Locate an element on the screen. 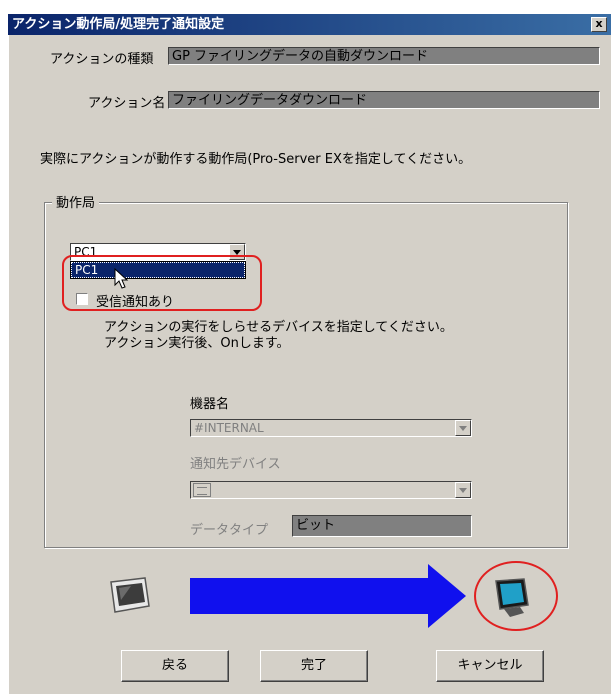  highlight-oval-dropdown is located at coordinates (162, 283).